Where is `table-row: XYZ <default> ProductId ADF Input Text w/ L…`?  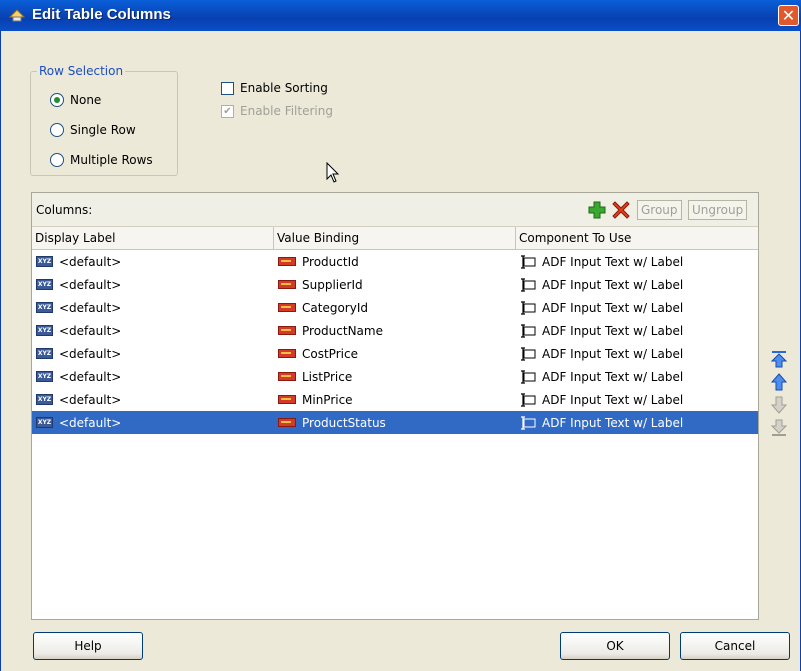 table-row: XYZ <default> ProductId ADF Input Text w/ L… is located at coordinates (395, 261).